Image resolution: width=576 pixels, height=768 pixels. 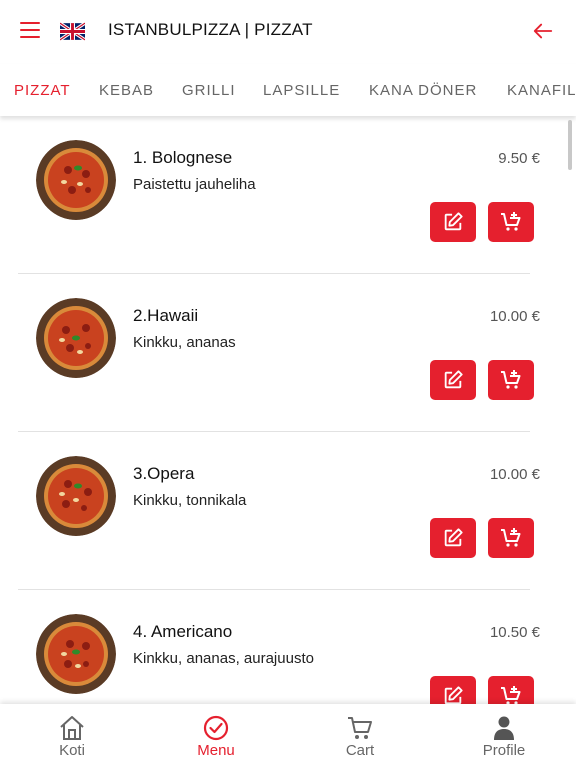 I want to click on hamburger-menu-icon, so click(x=30, y=31).